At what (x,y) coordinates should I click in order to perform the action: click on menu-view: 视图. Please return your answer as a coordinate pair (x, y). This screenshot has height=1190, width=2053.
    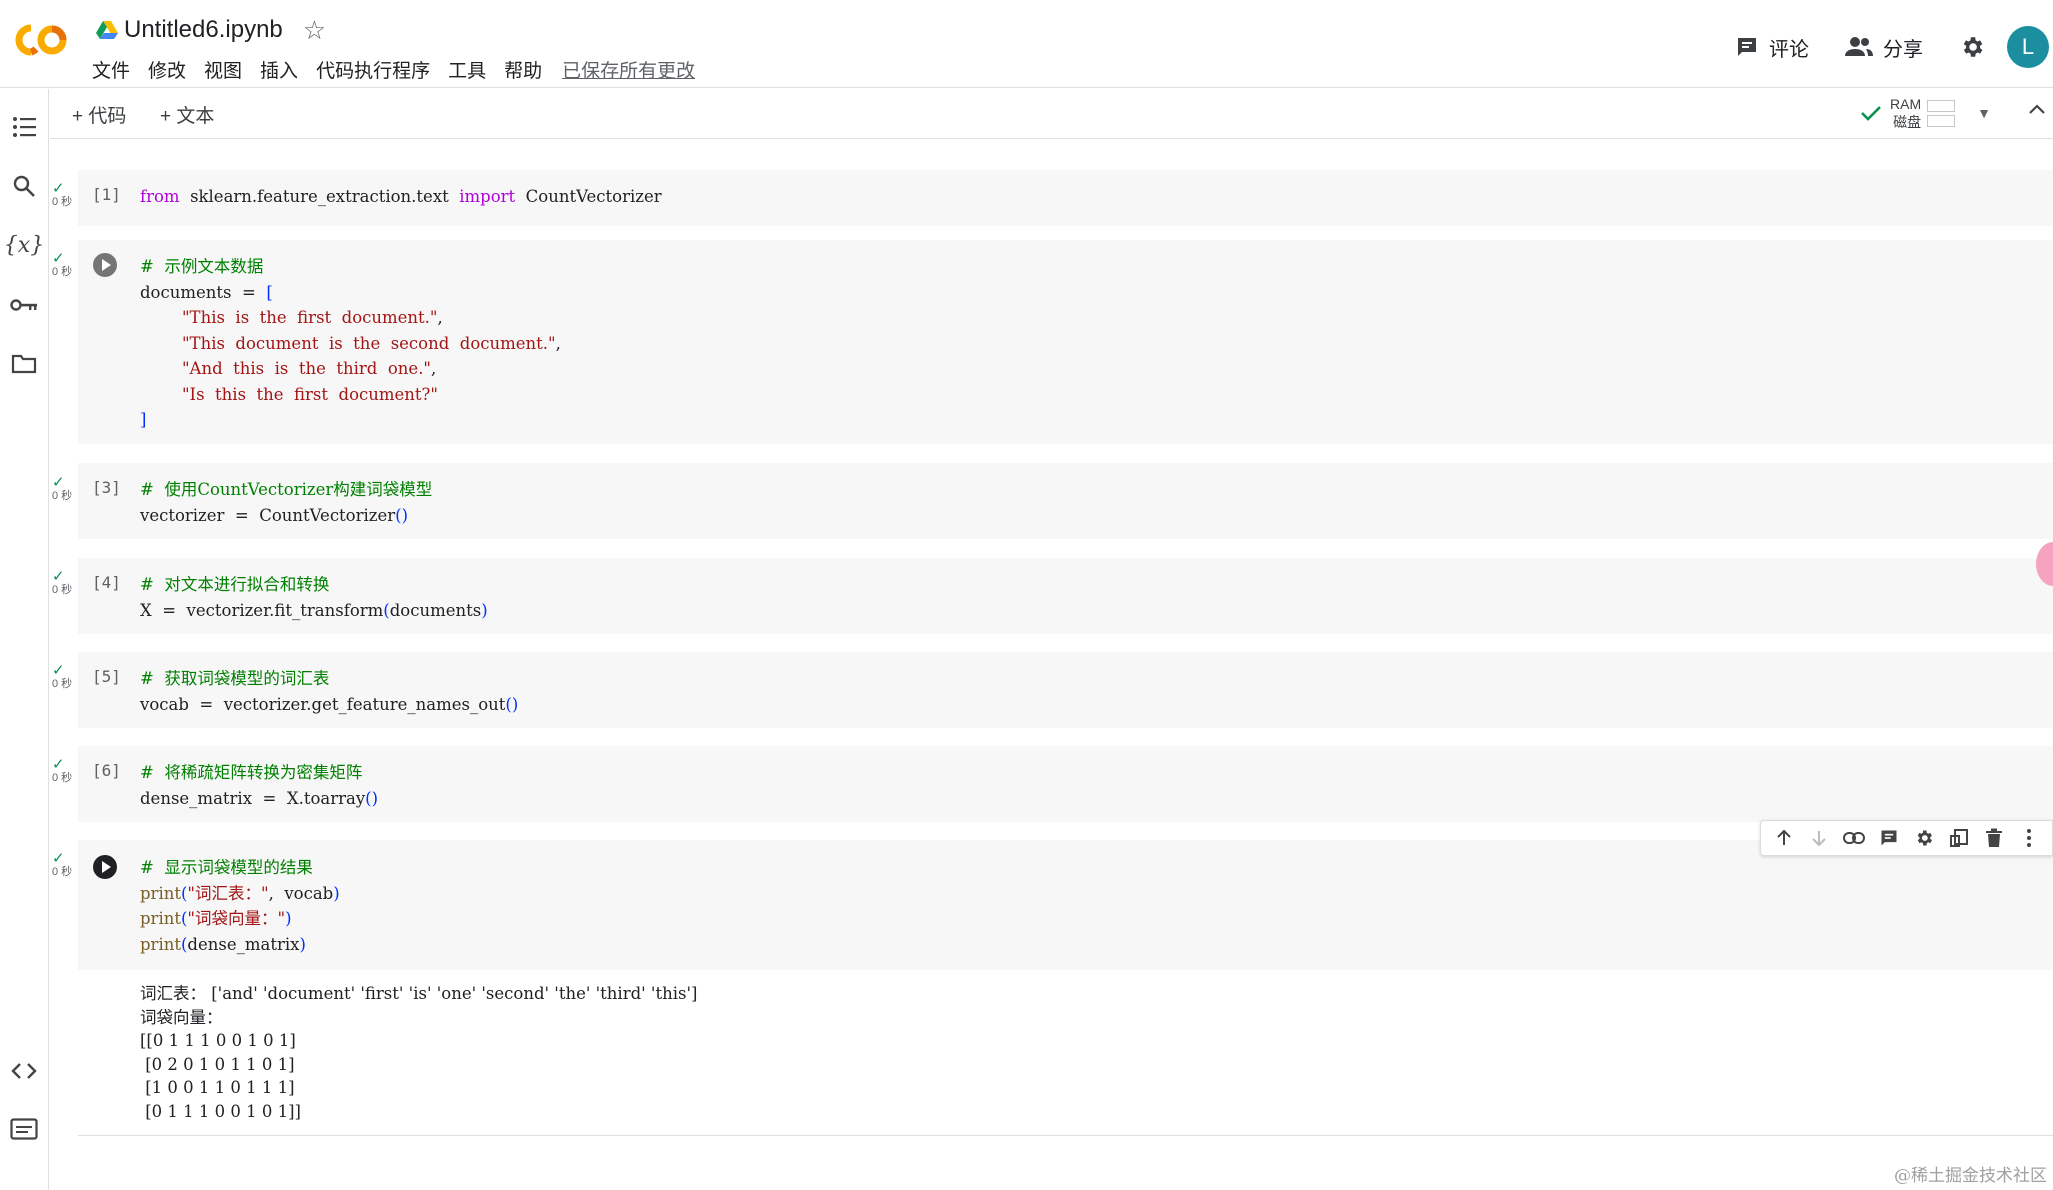
    Looking at the image, I should click on (223, 69).